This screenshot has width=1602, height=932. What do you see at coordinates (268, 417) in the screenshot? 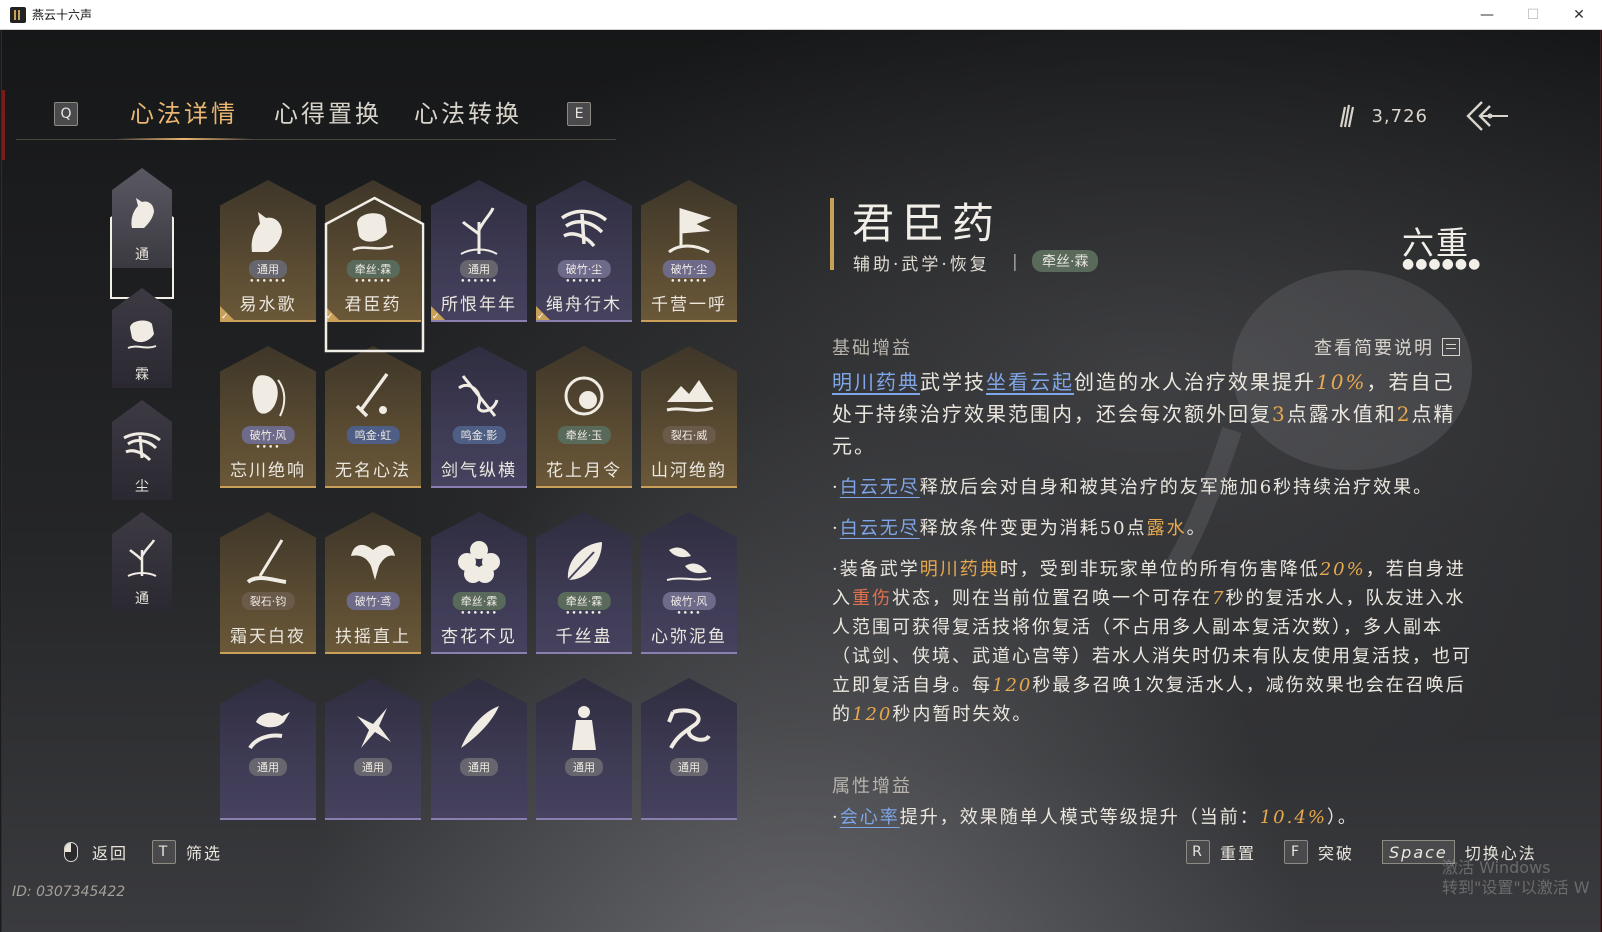
I see `xinfa-card: 破竹·风 •••• 忘川绝响` at bounding box center [268, 417].